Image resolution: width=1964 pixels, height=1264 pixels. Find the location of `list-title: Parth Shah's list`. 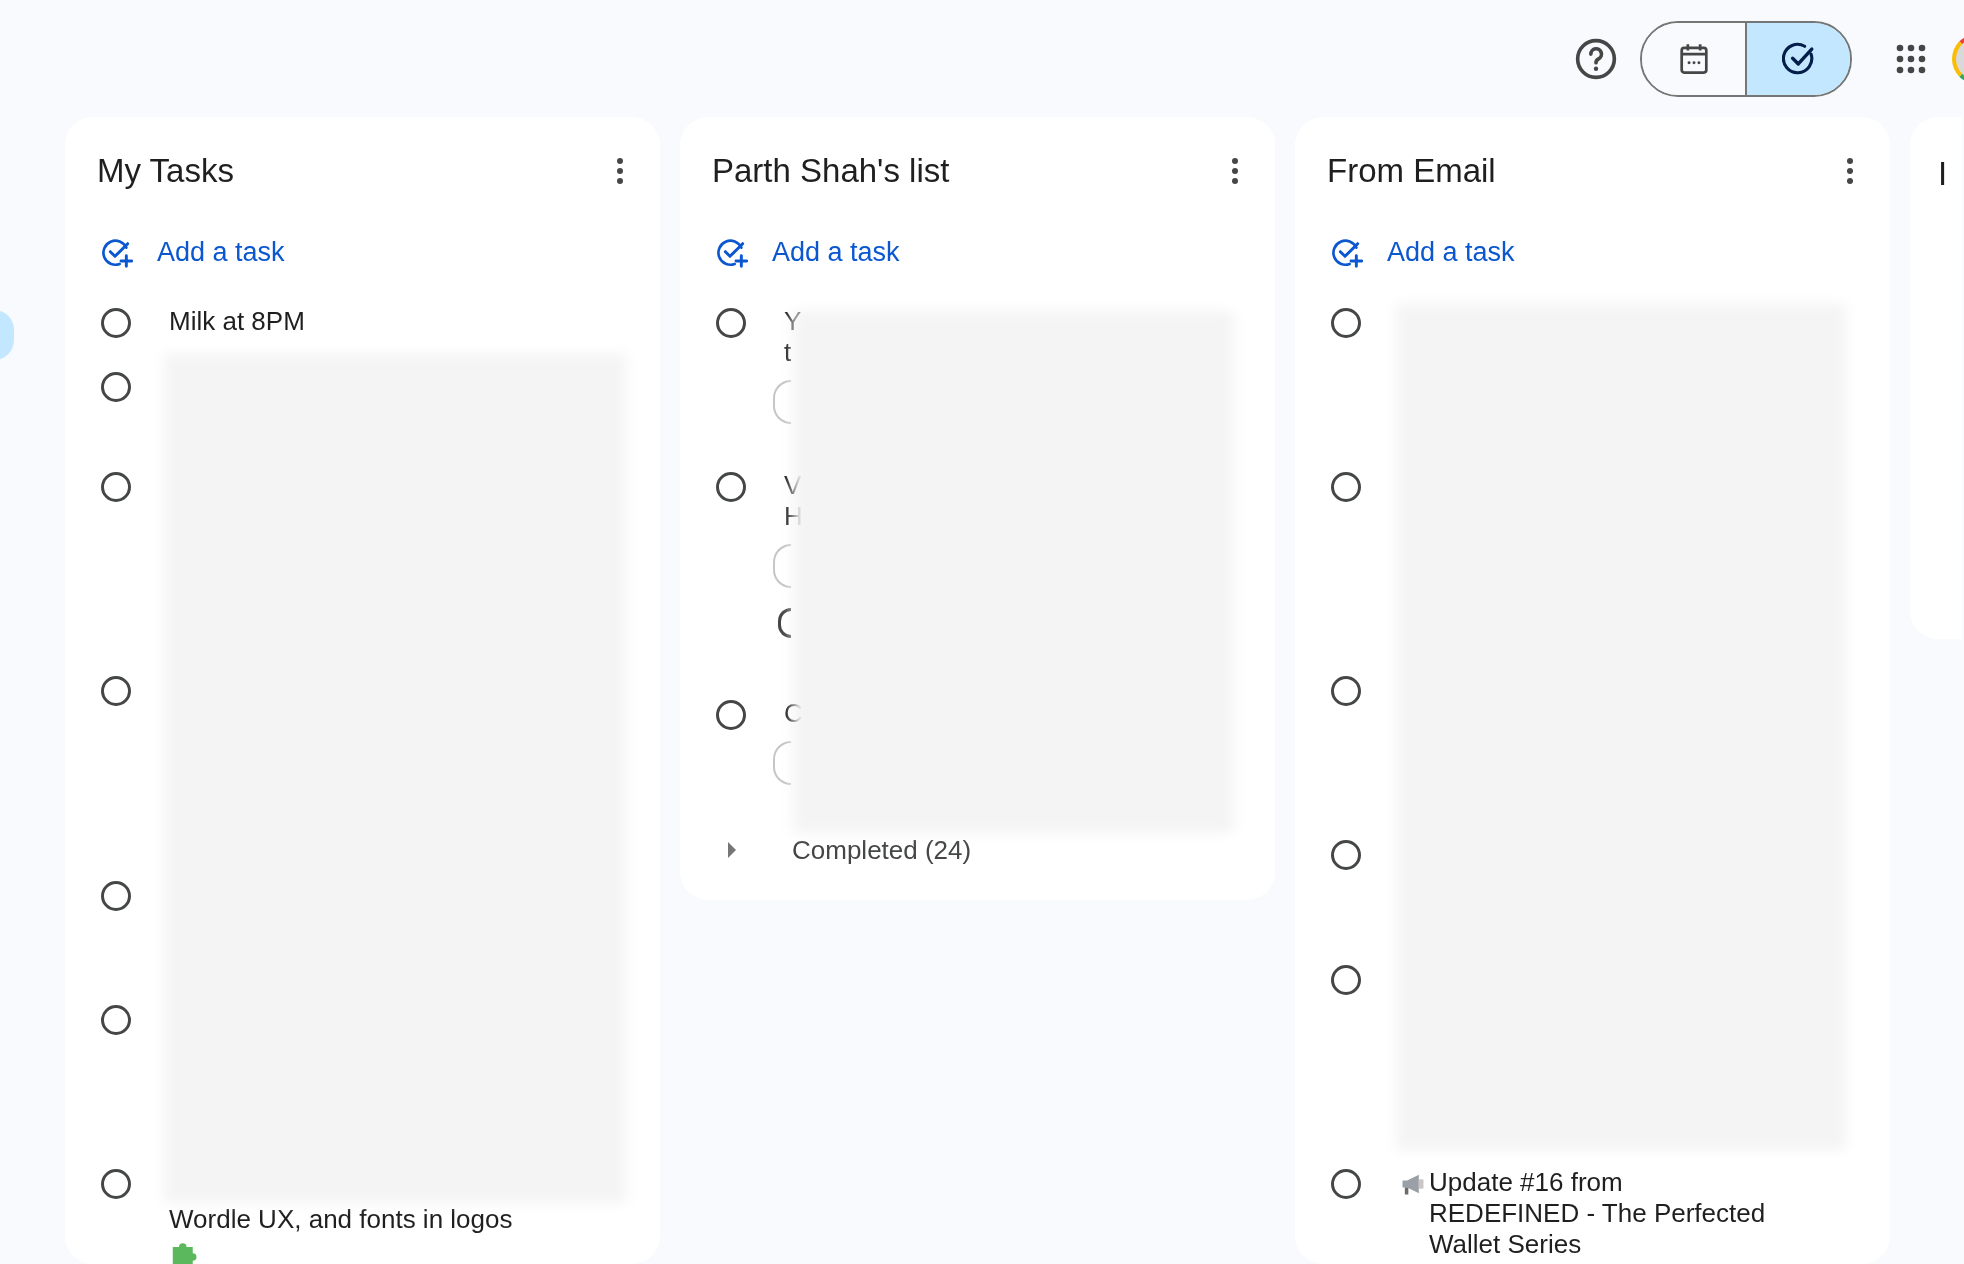

list-title: Parth Shah's list is located at coordinates (831, 171).